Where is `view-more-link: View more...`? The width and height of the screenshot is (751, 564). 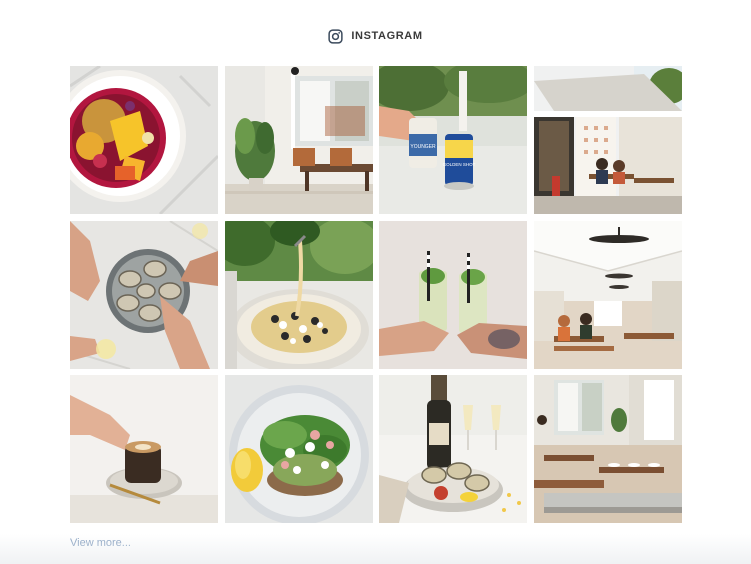 view-more-link: View more... is located at coordinates (100, 543).